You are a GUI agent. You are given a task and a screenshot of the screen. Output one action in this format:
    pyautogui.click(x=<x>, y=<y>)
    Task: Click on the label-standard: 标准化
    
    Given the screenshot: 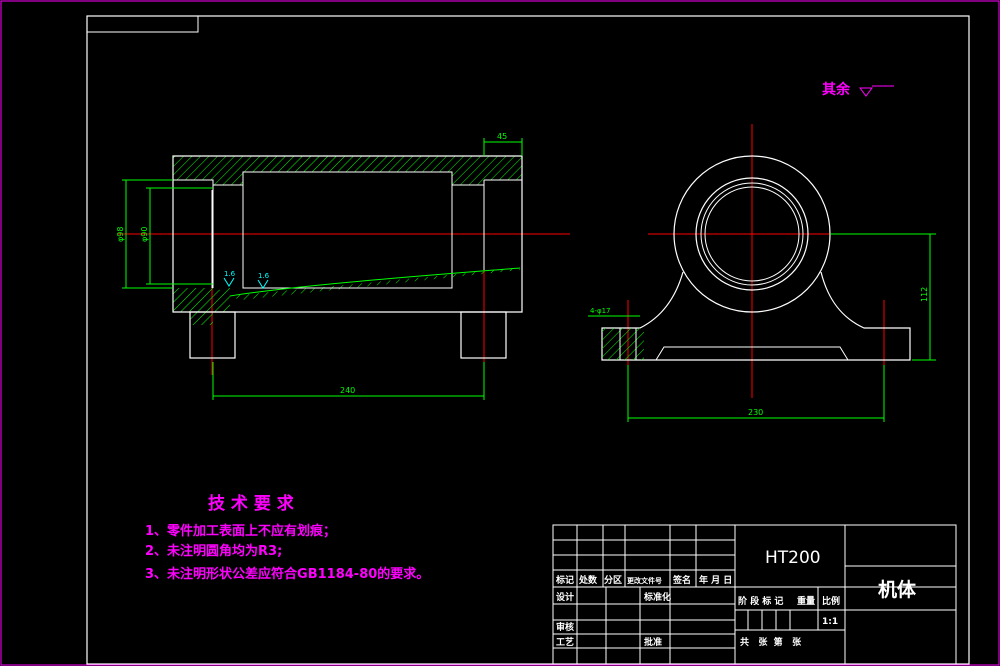 What is the action you would take?
    pyautogui.click(x=657, y=597)
    